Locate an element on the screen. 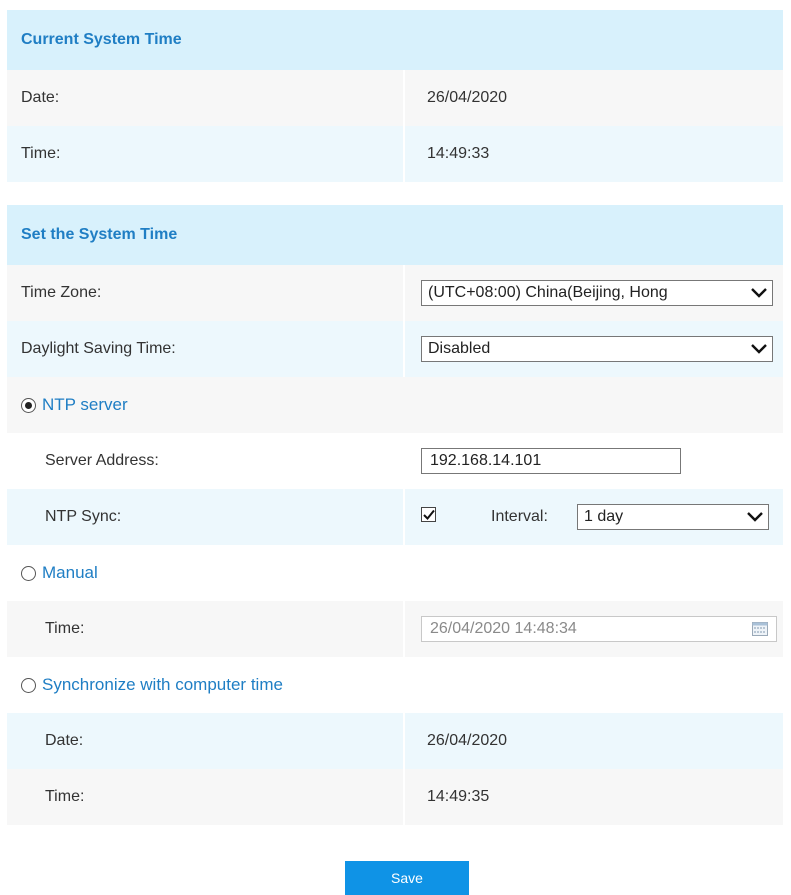  current-time-label: Time: is located at coordinates (41, 153).